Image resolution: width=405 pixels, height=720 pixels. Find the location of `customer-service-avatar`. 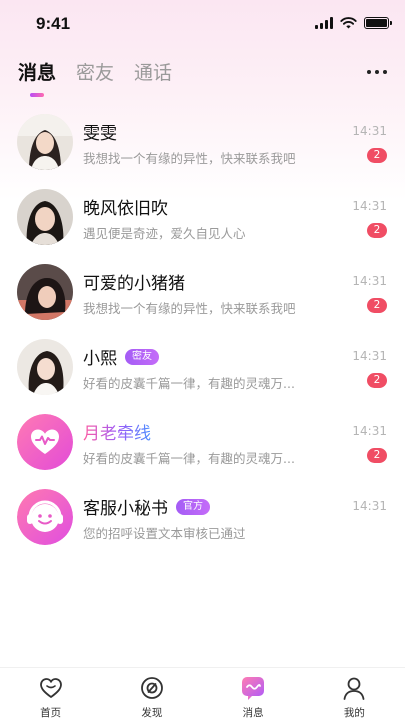

customer-service-avatar is located at coordinates (45, 517).